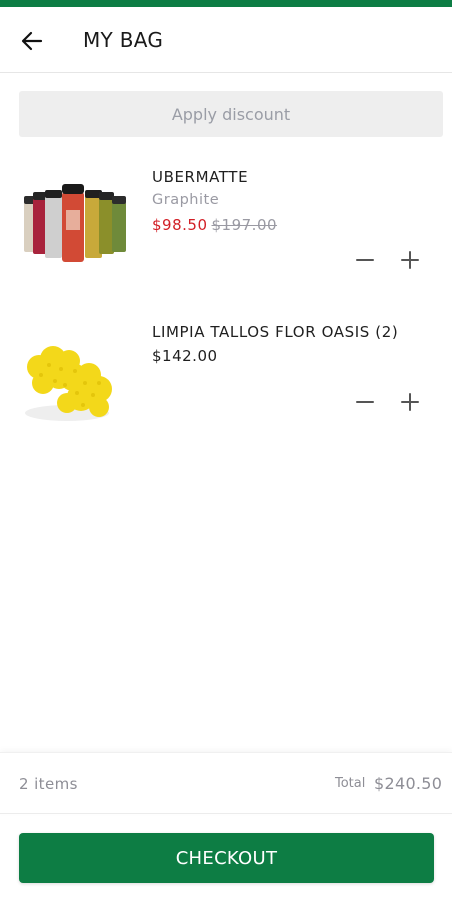  I want to click on app-header: MY BAG, so click(226, 40).